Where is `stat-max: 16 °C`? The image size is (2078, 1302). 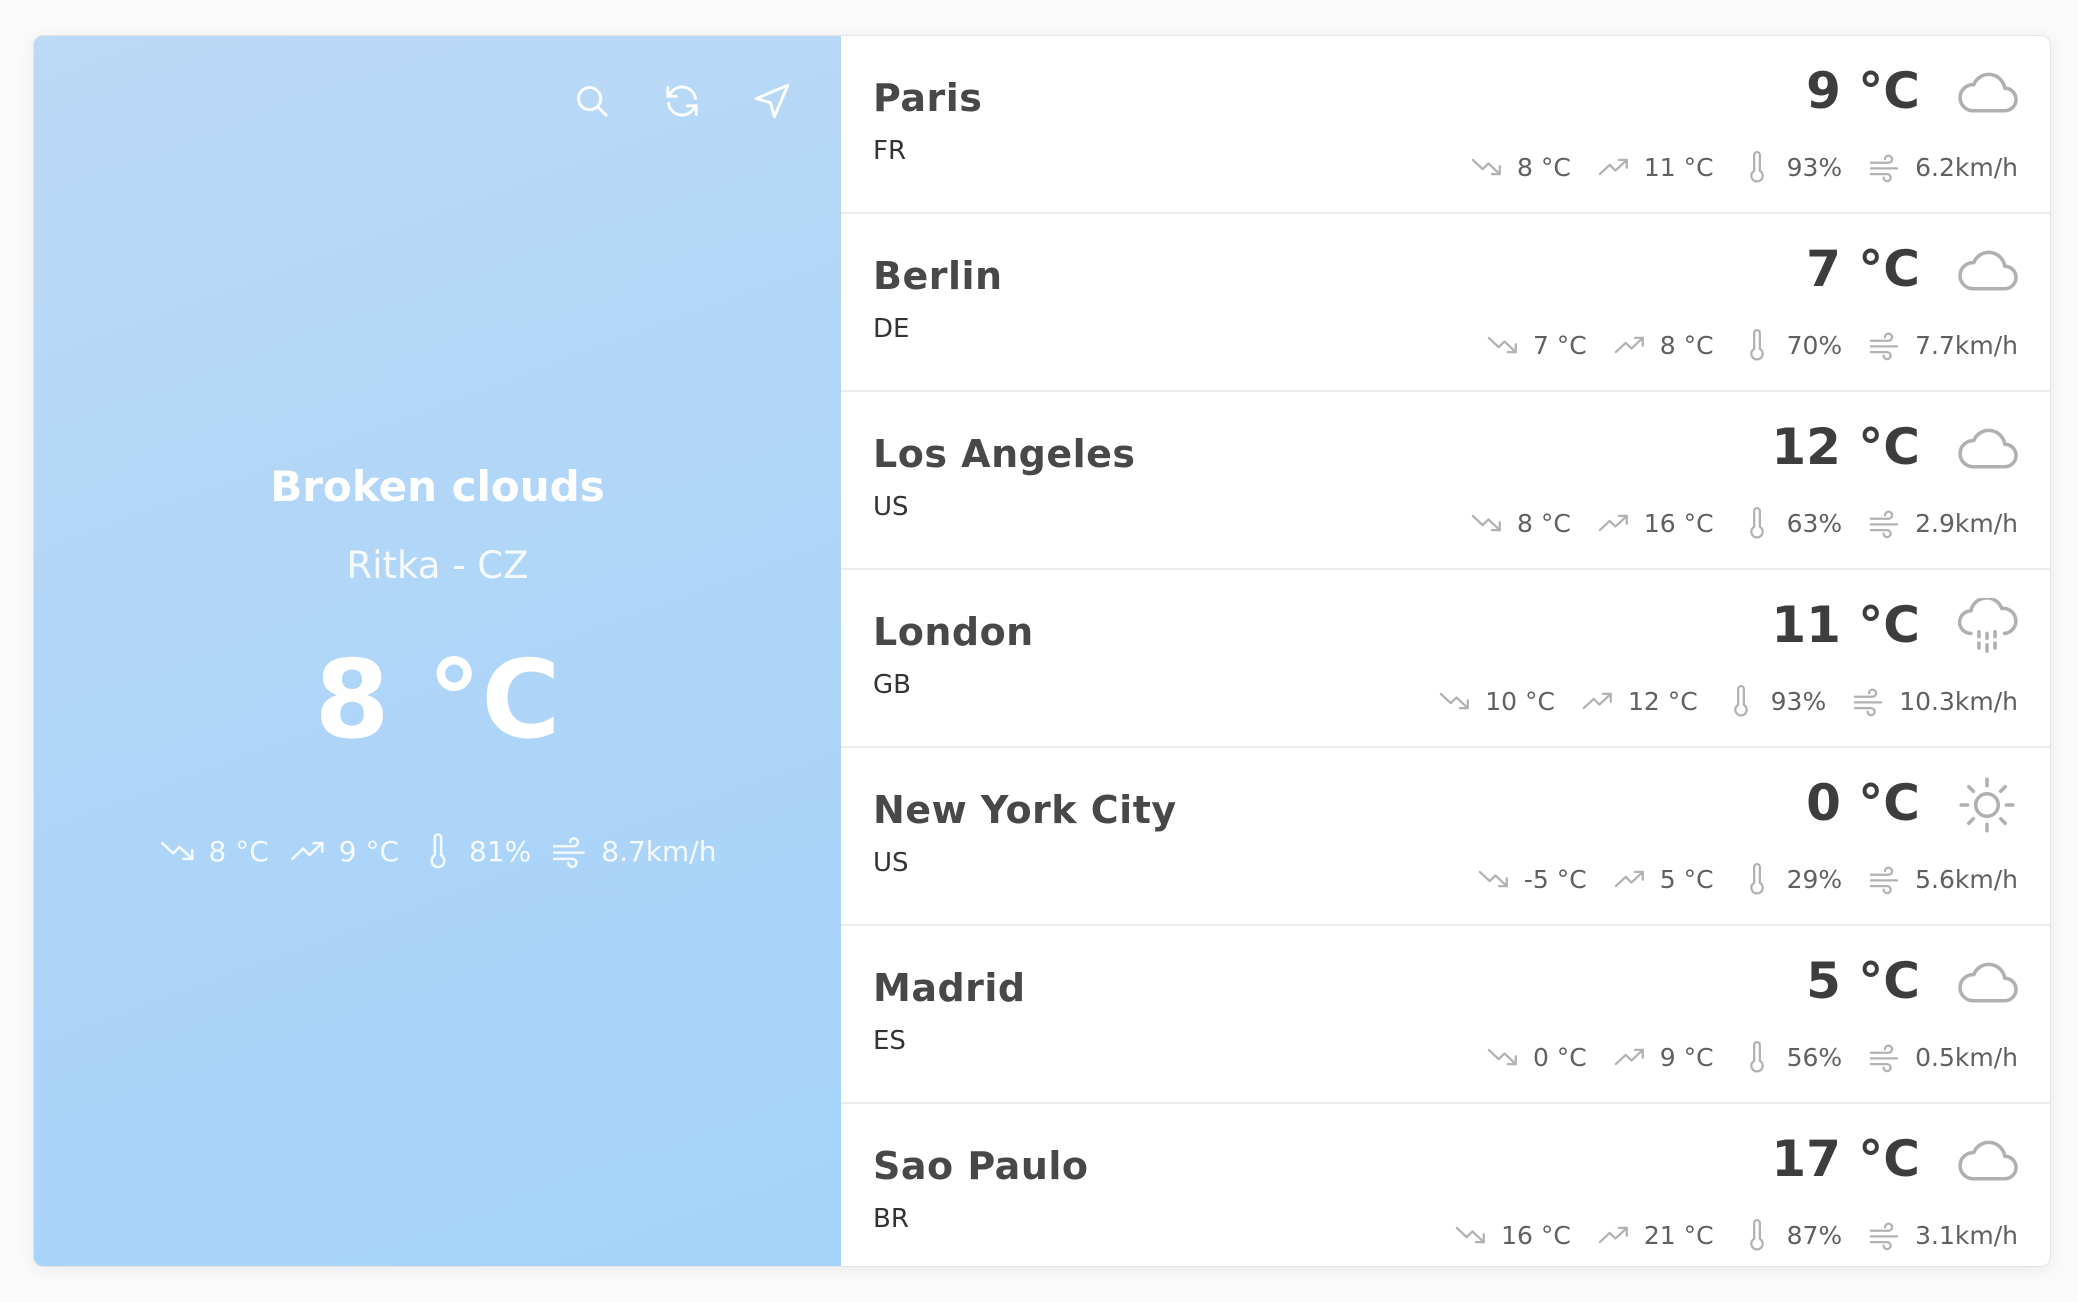
stat-max: 16 °C is located at coordinates (1655, 523).